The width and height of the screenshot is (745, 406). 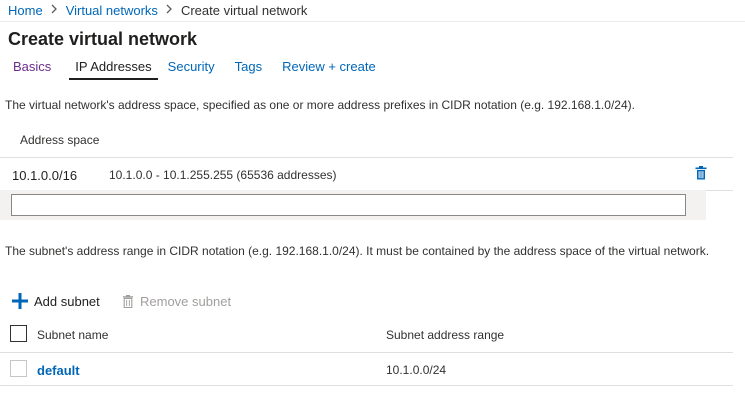 I want to click on remove-subnet-label: Remove subnet, so click(x=186, y=301).